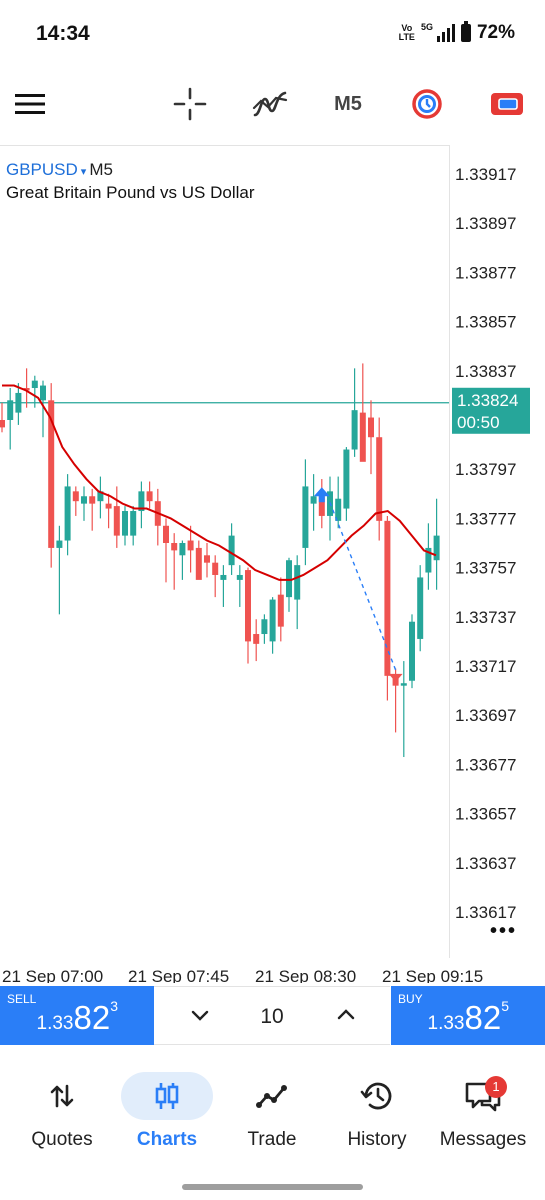  I want to click on sell-arrow-marker, so click(395, 677).